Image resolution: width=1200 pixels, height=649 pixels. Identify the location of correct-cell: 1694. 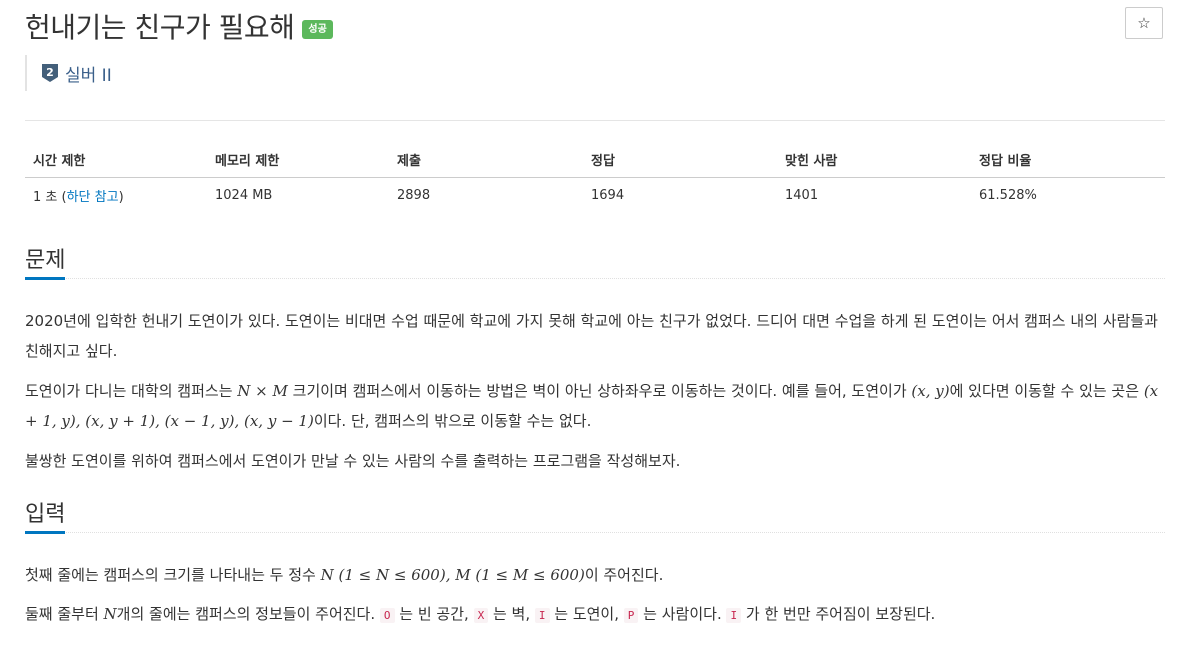
(608, 195).